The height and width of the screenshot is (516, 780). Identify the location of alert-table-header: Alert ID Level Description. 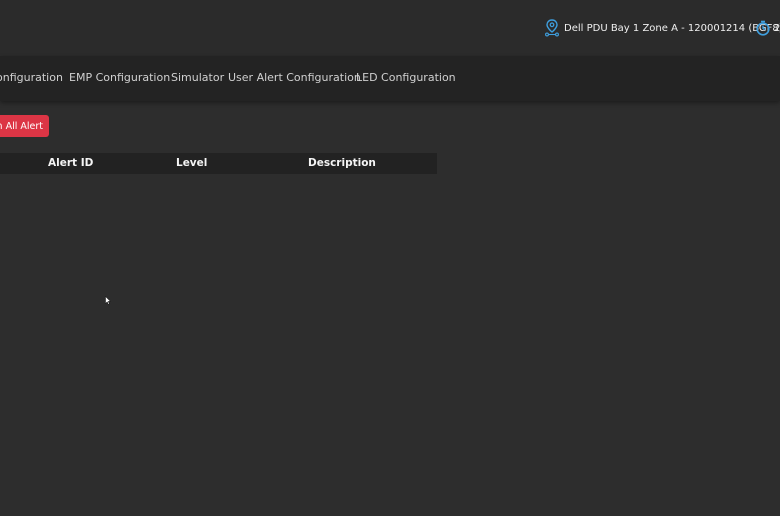
(218, 163).